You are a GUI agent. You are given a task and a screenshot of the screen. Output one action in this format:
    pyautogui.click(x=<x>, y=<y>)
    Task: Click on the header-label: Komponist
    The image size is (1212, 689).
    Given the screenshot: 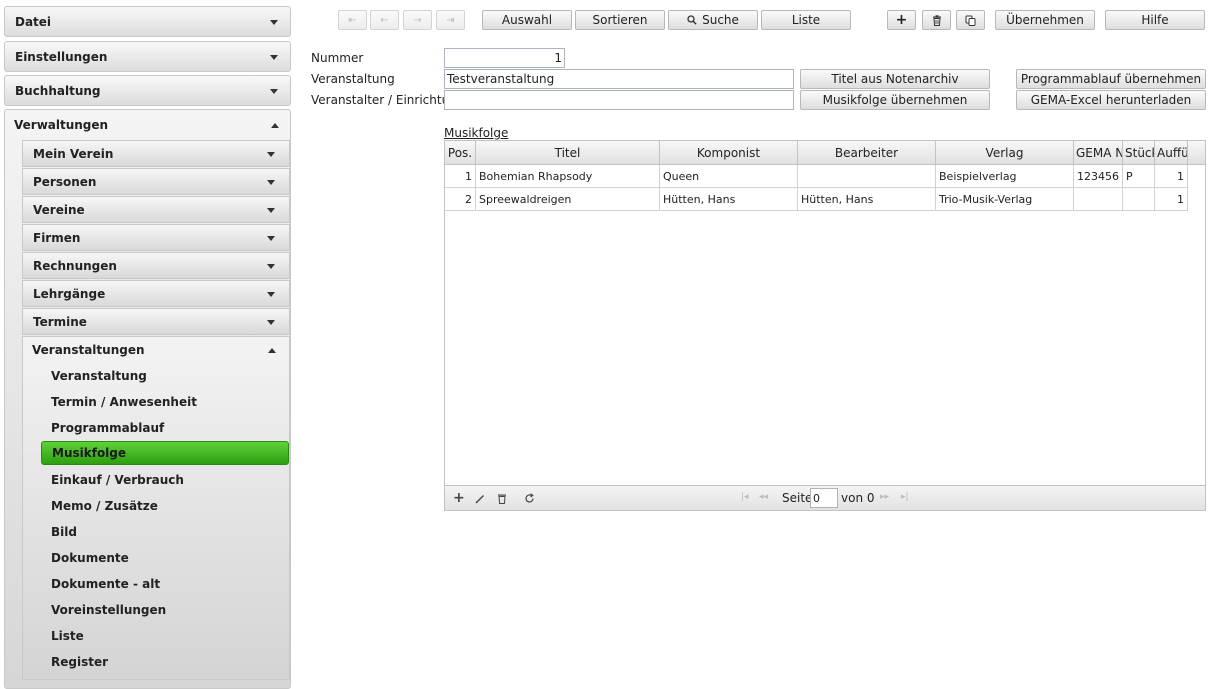 What is the action you would take?
    pyautogui.click(x=728, y=152)
    